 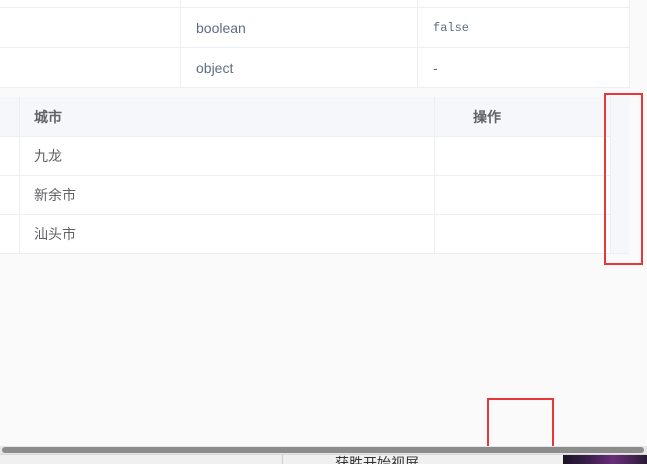 I want to click on table-row: object -, so click(x=314, y=68).